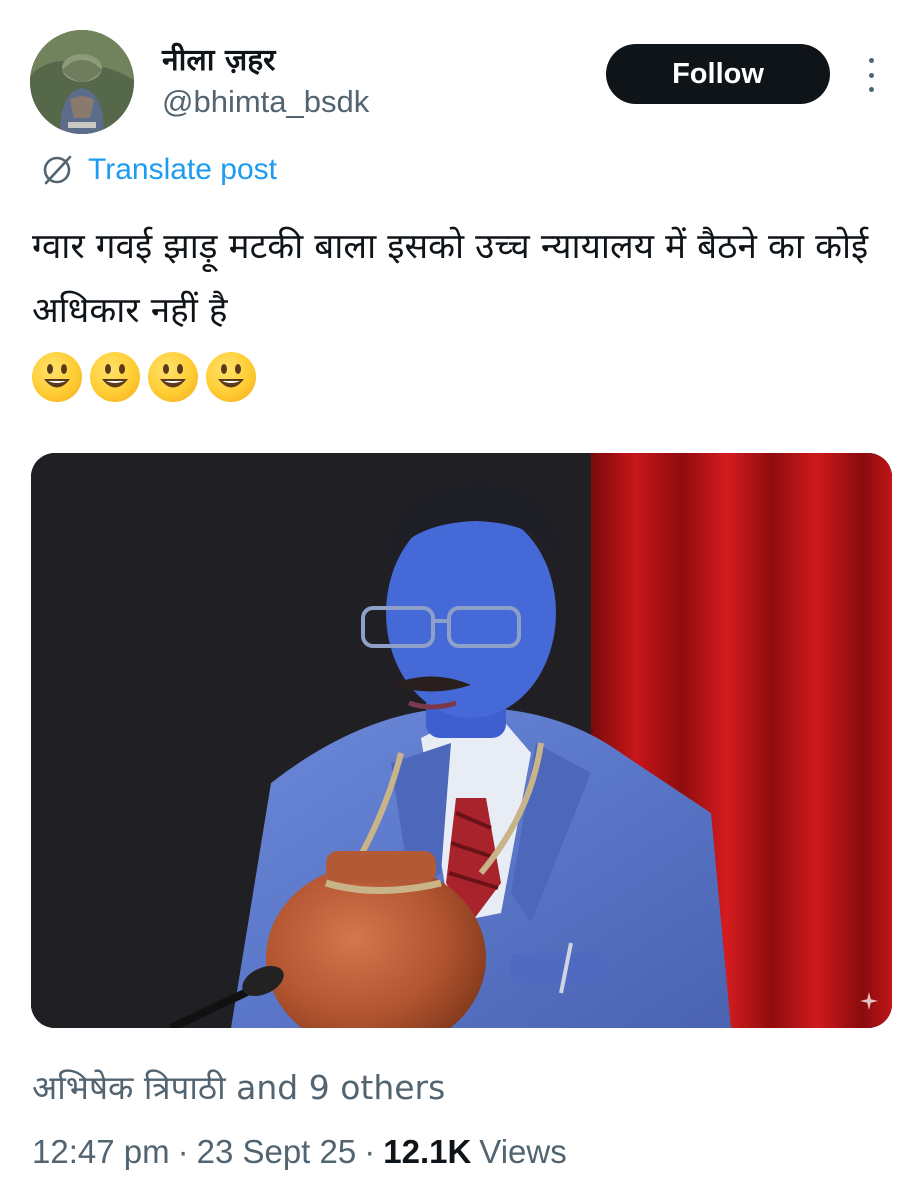 The image size is (921, 1200). What do you see at coordinates (718, 74) in the screenshot?
I see `follow-button: Follow` at bounding box center [718, 74].